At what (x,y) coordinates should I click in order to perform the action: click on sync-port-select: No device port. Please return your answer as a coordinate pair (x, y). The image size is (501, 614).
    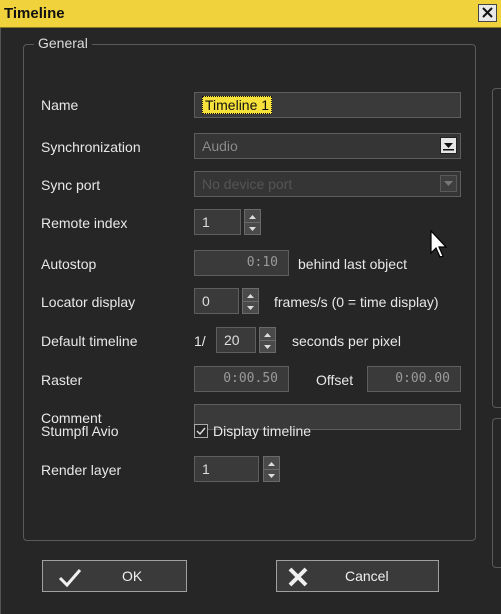
    Looking at the image, I should click on (327, 184).